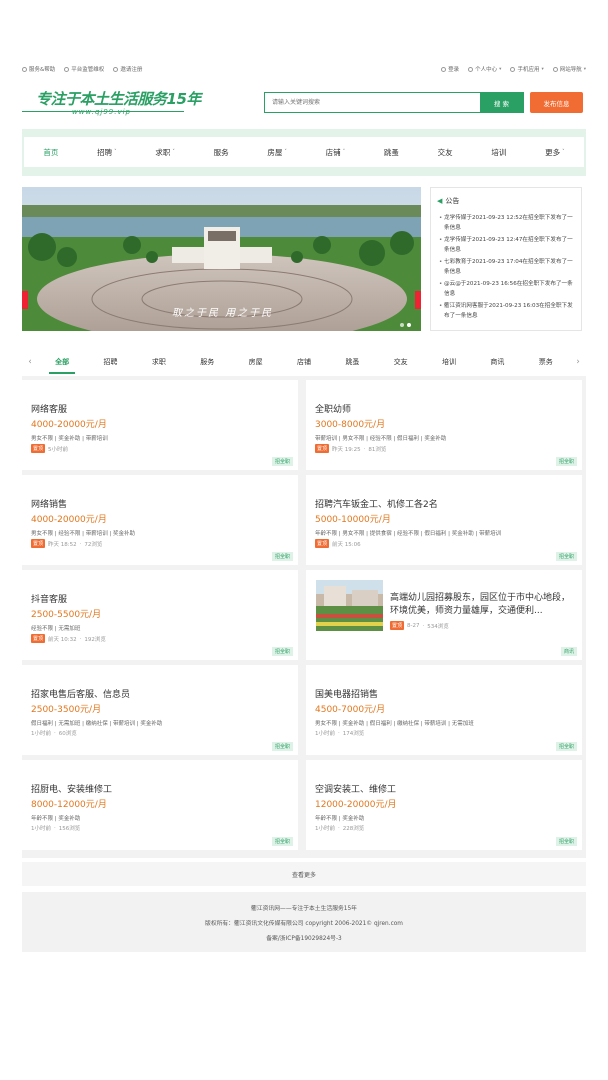 This screenshot has height=1080, width=608. I want to click on listing-price: 5000-10000元/月, so click(353, 520).